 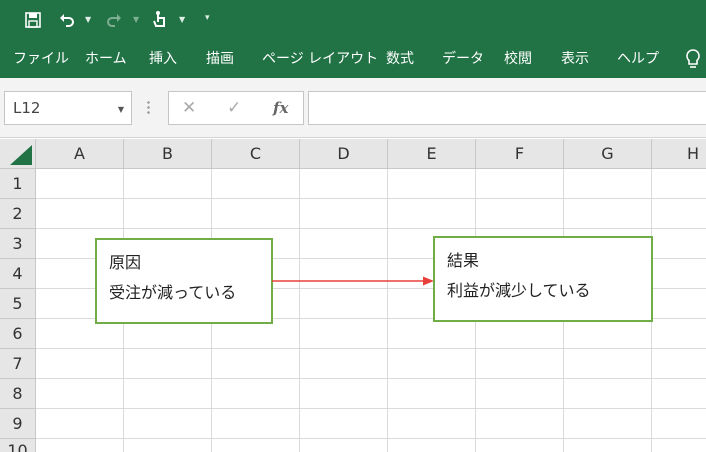 I want to click on touch-mode-icon, so click(x=160, y=19).